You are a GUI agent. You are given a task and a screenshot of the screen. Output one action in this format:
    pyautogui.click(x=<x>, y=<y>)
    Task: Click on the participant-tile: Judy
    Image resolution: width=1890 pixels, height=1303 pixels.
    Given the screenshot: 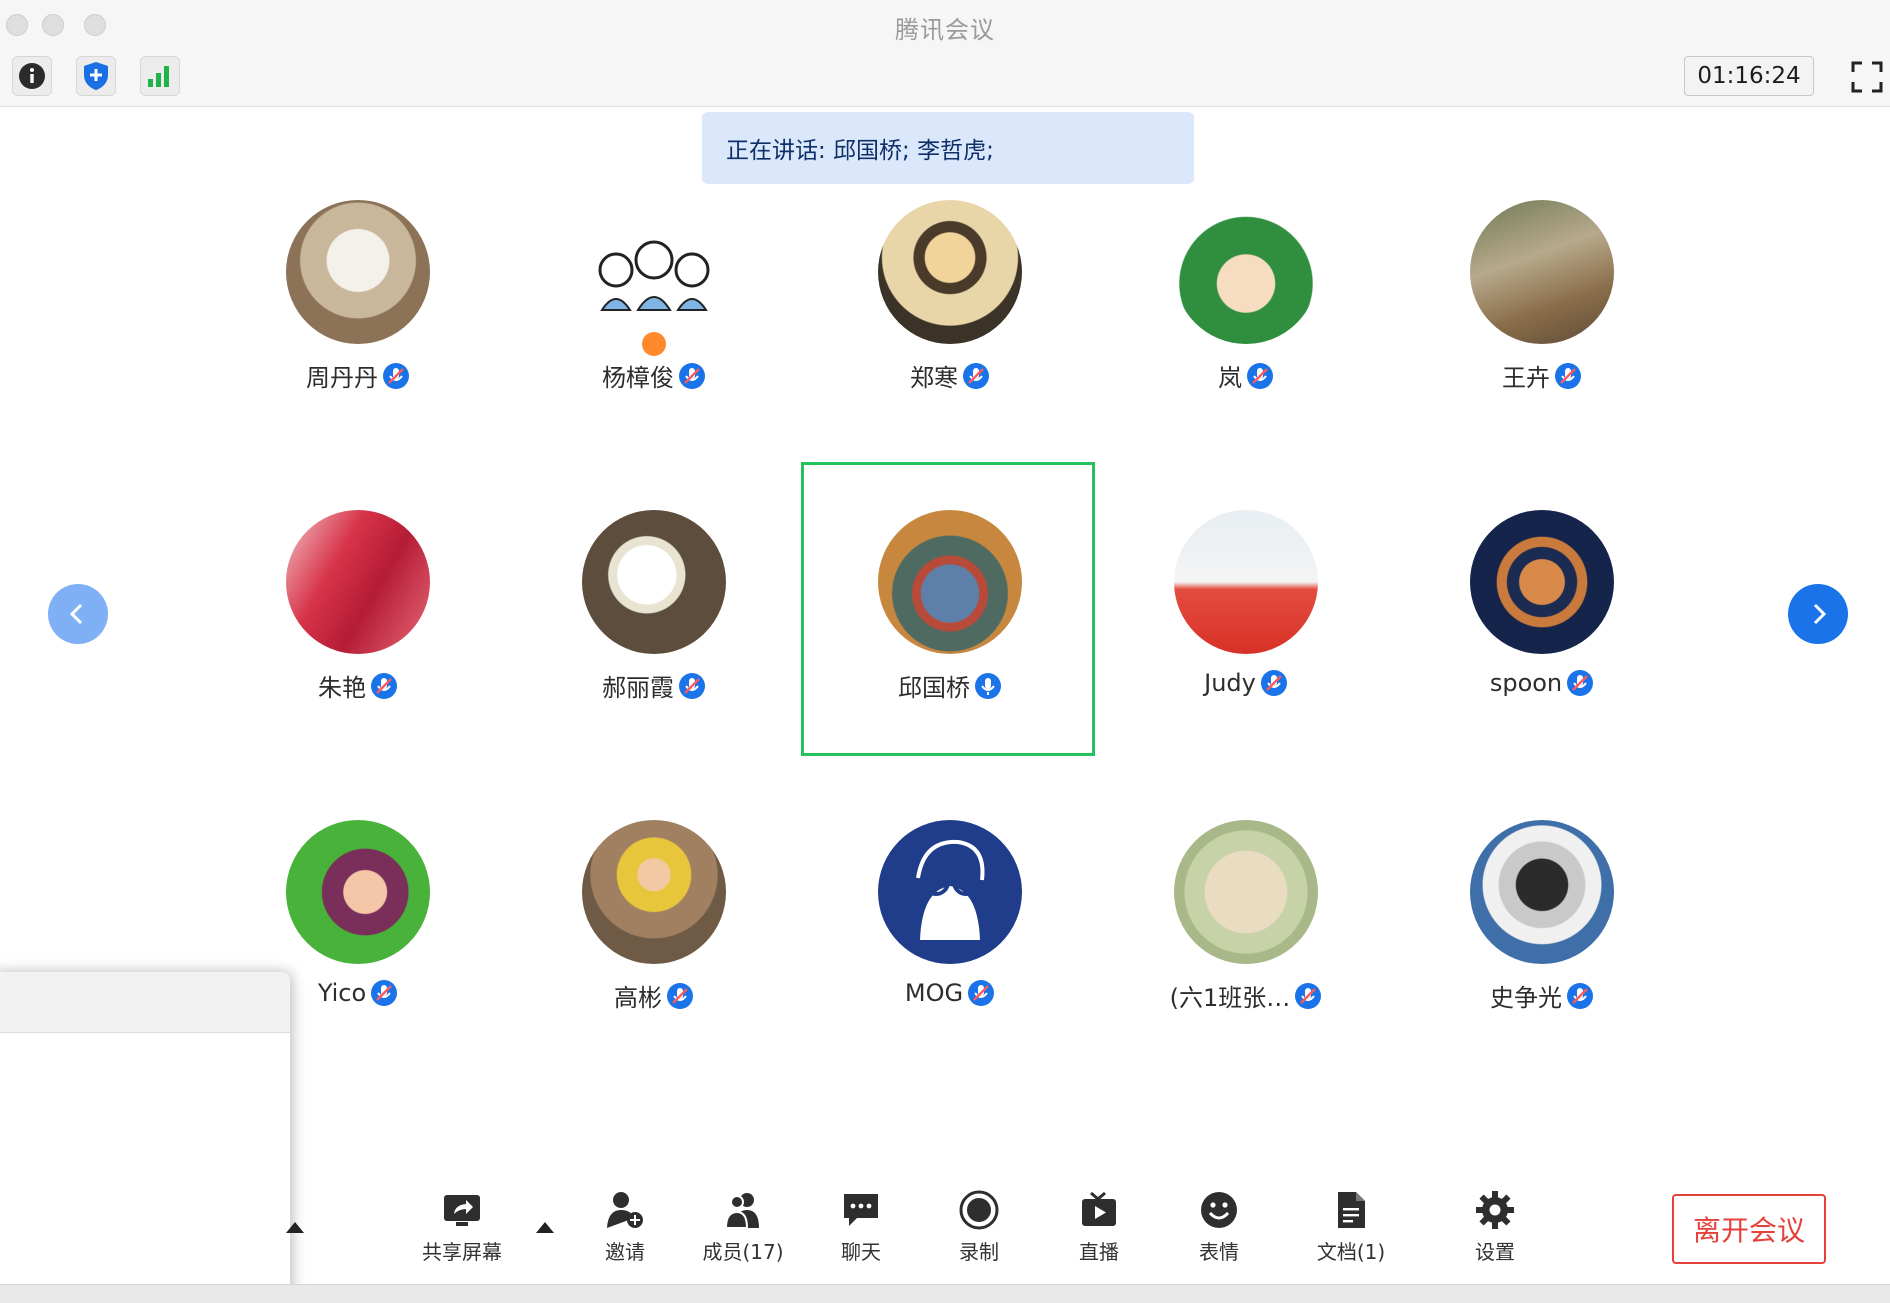 What is the action you would take?
    pyautogui.click(x=1246, y=620)
    